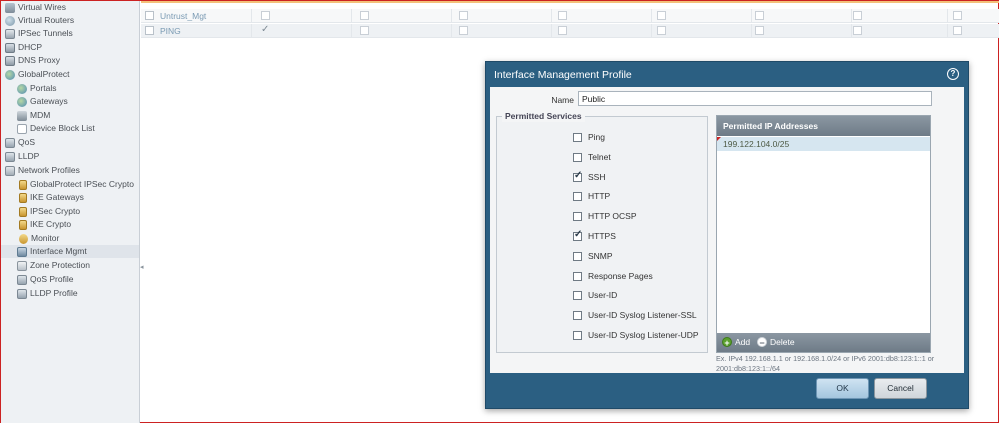  Describe the element at coordinates (577, 196) in the screenshot. I see `http-checkbox` at that location.